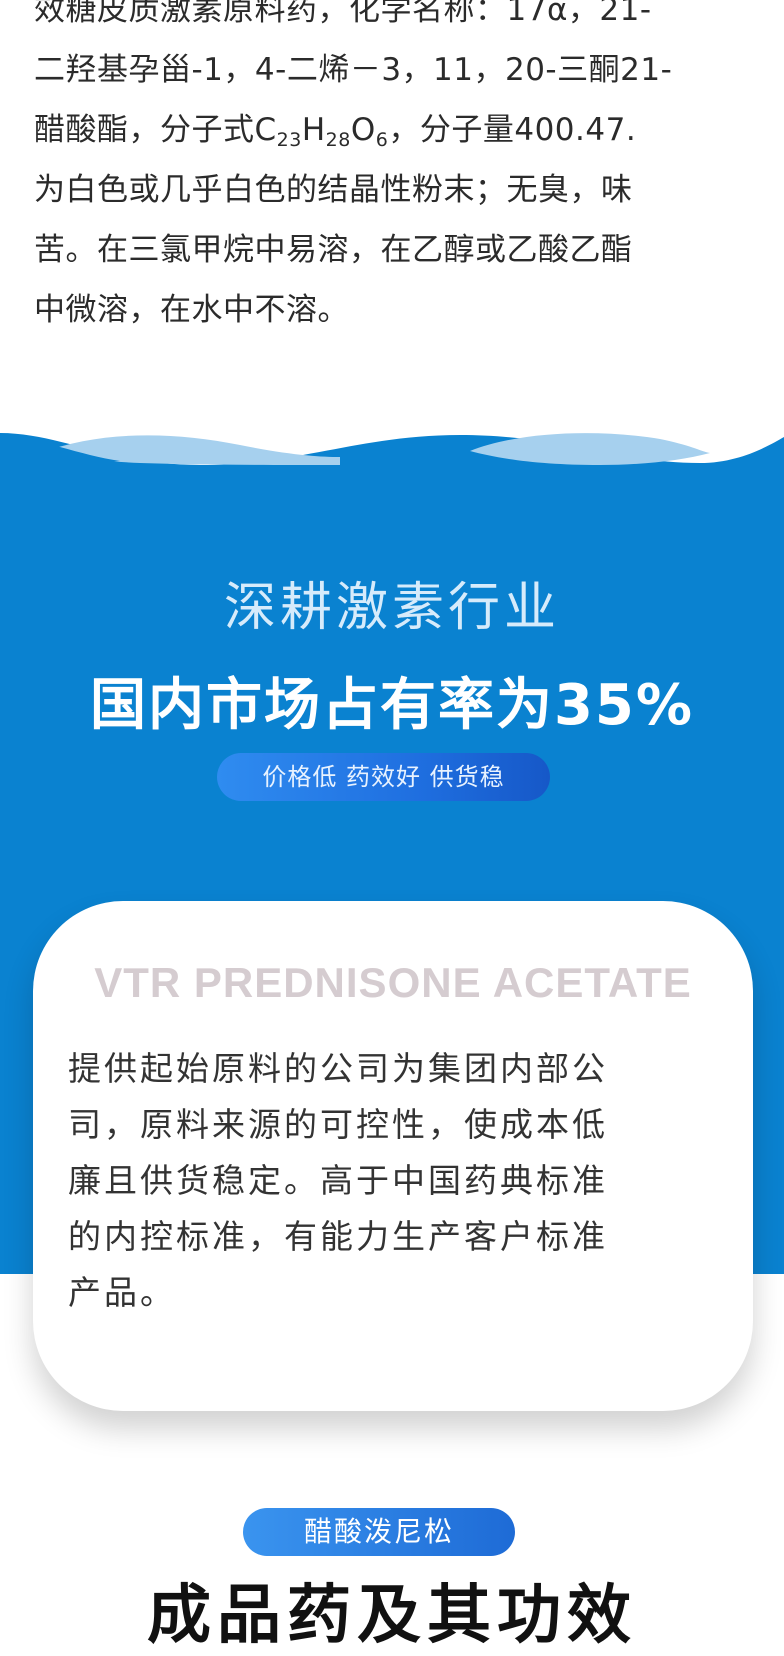 This screenshot has width=784, height=1656. Describe the element at coordinates (392, 445) in the screenshot. I see `wave-decoration` at that location.